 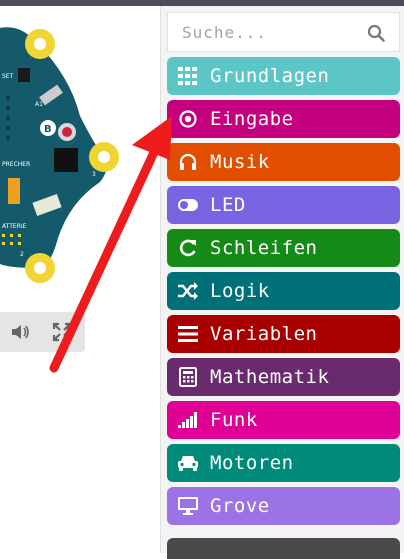 I want to click on speaker-icon, so click(x=20, y=332).